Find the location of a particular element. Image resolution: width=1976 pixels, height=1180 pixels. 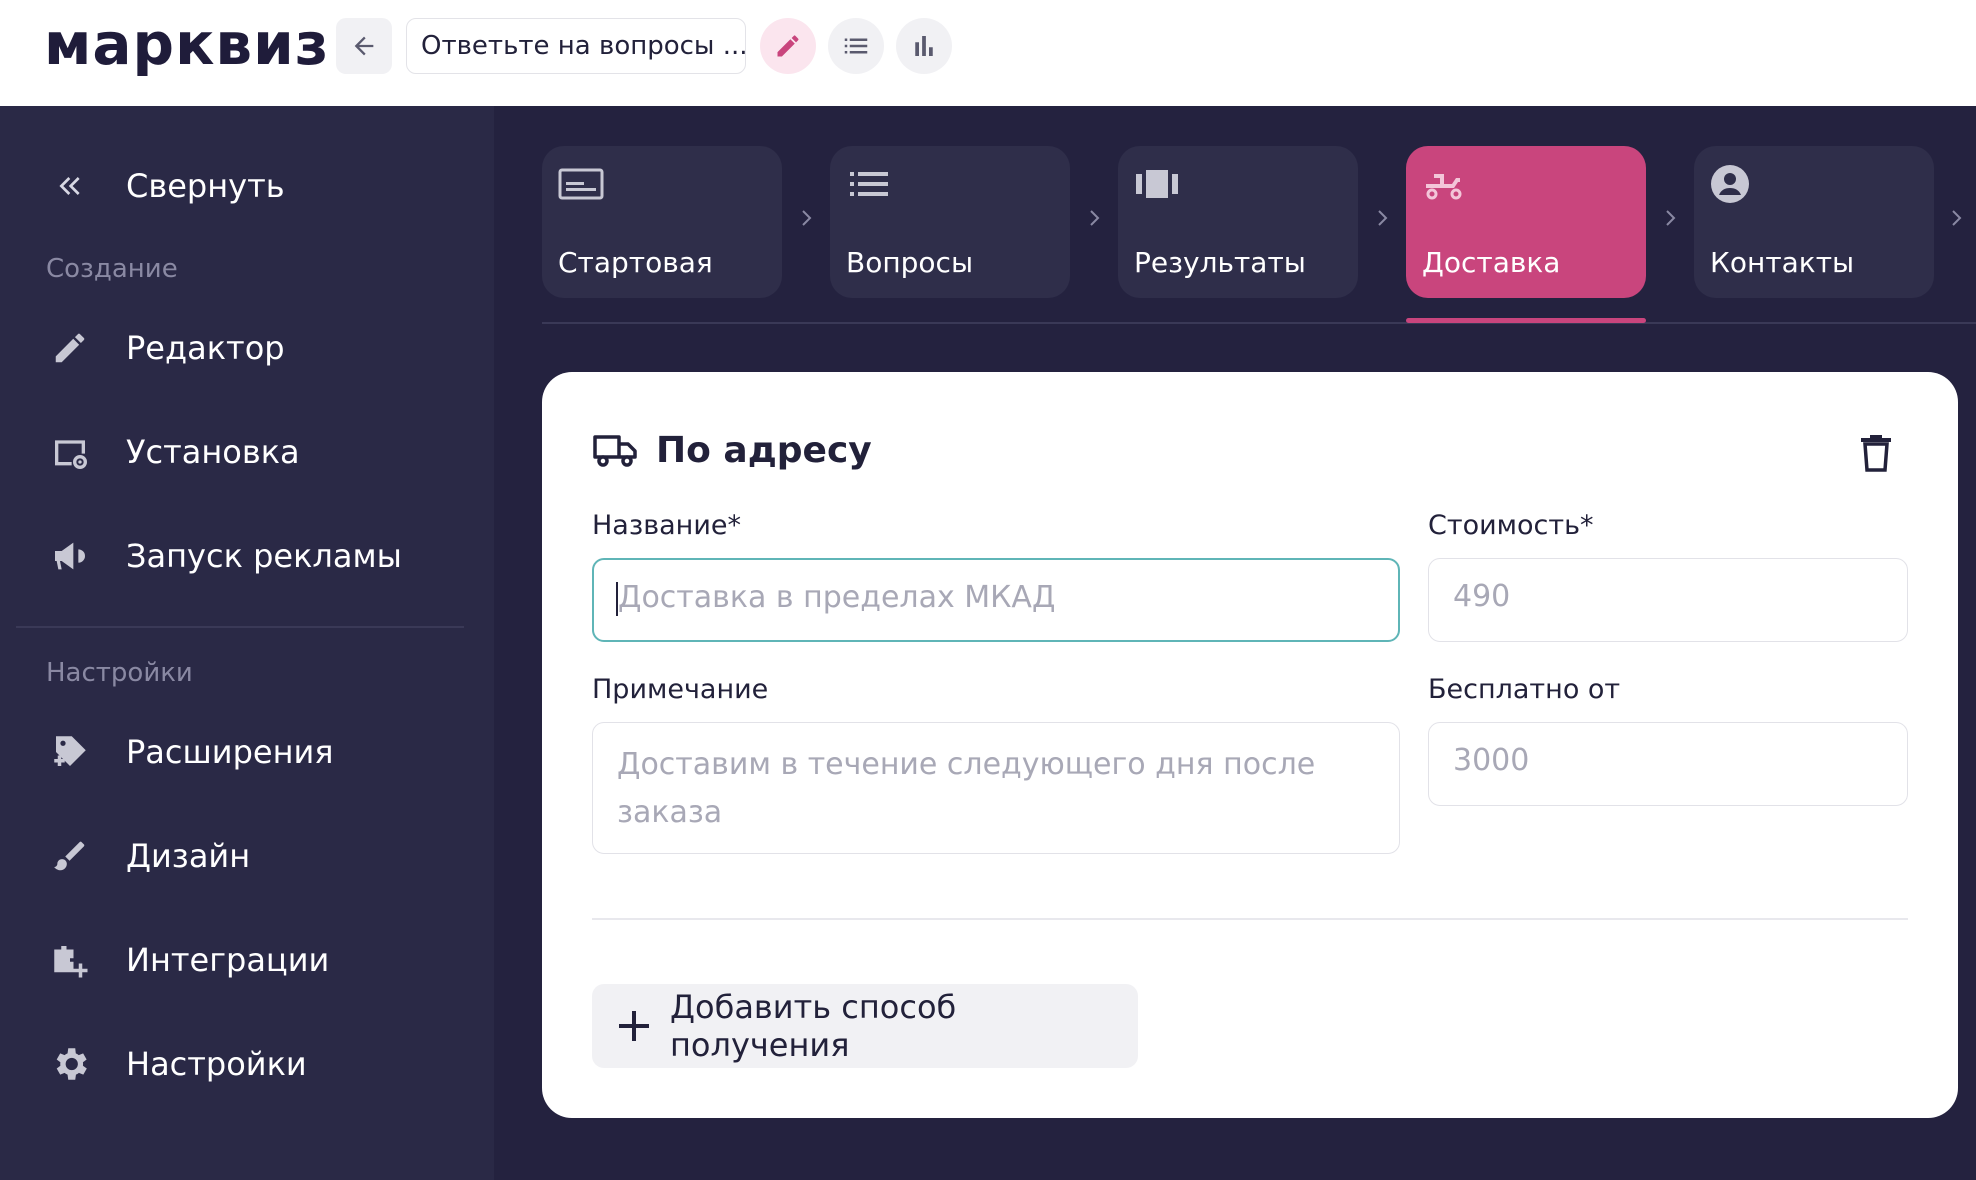

cost-input: 490 is located at coordinates (1668, 600).